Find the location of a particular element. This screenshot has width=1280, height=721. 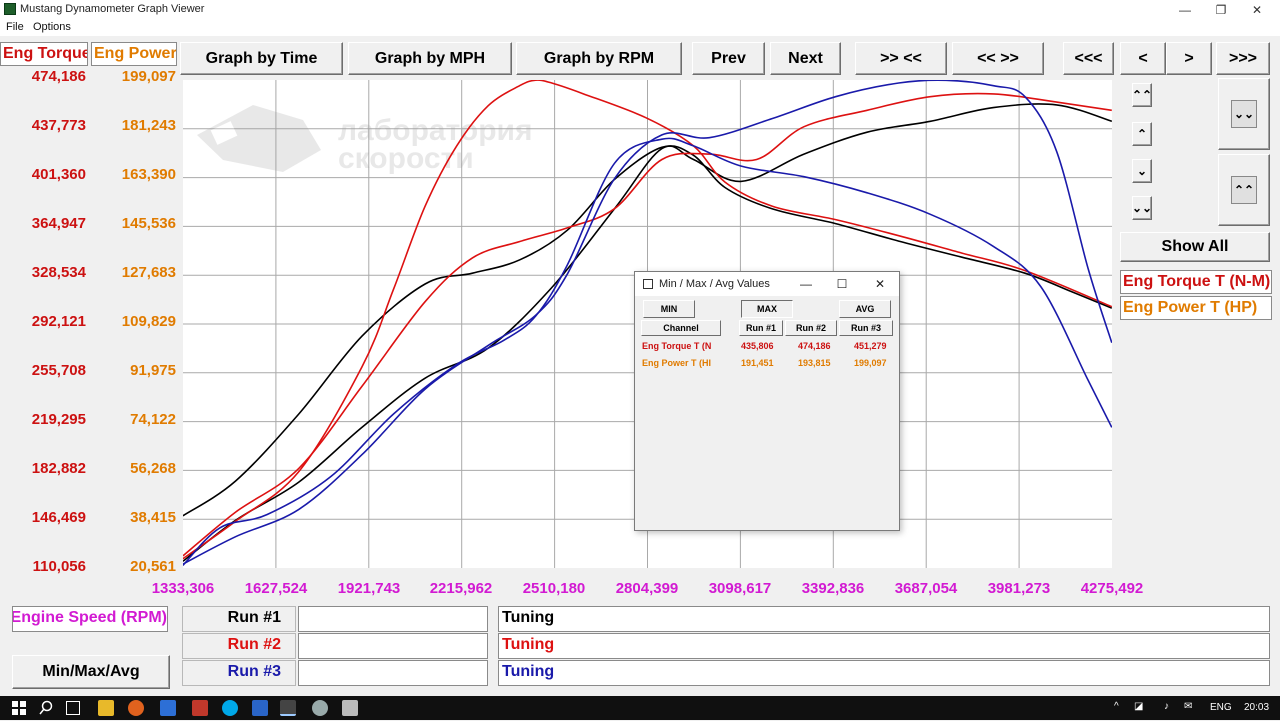

power-channel-header: Eng Power T (HP) is located at coordinates (134, 54).